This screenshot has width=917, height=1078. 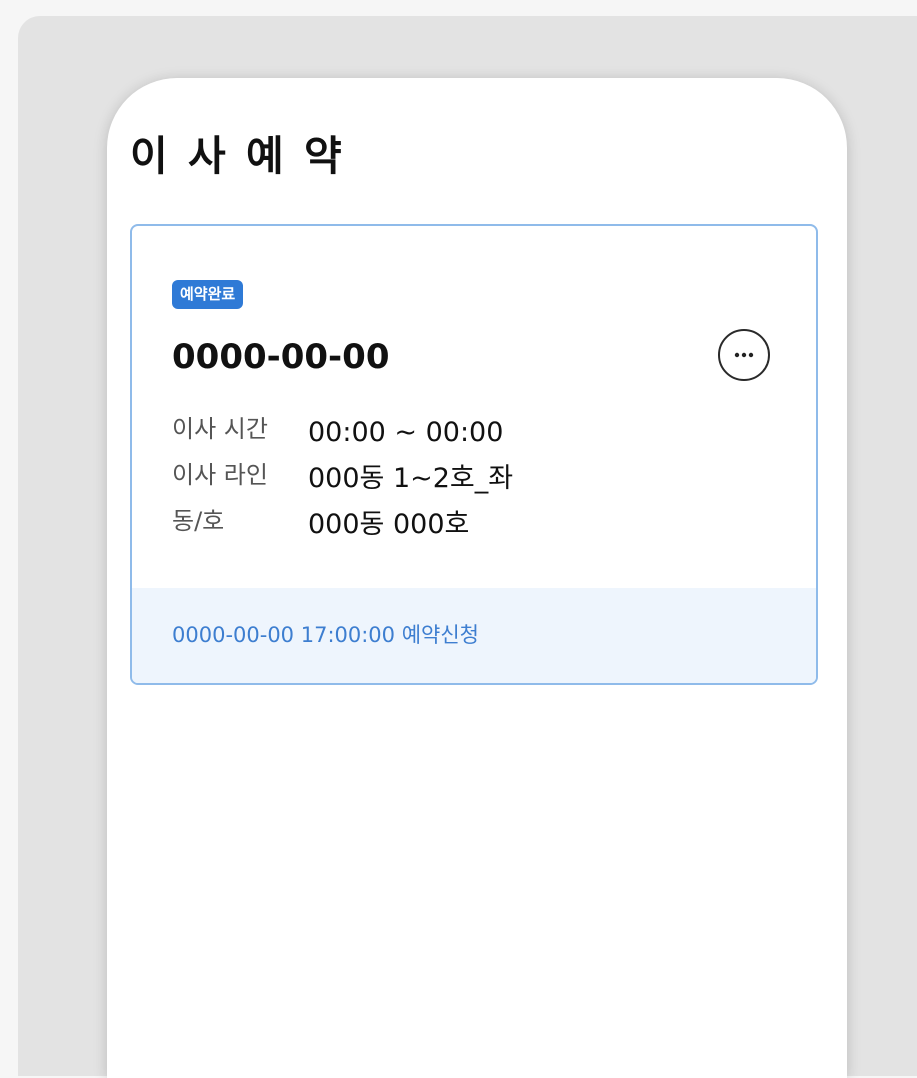 What do you see at coordinates (198, 521) in the screenshot?
I see `detail-label: 동/호` at bounding box center [198, 521].